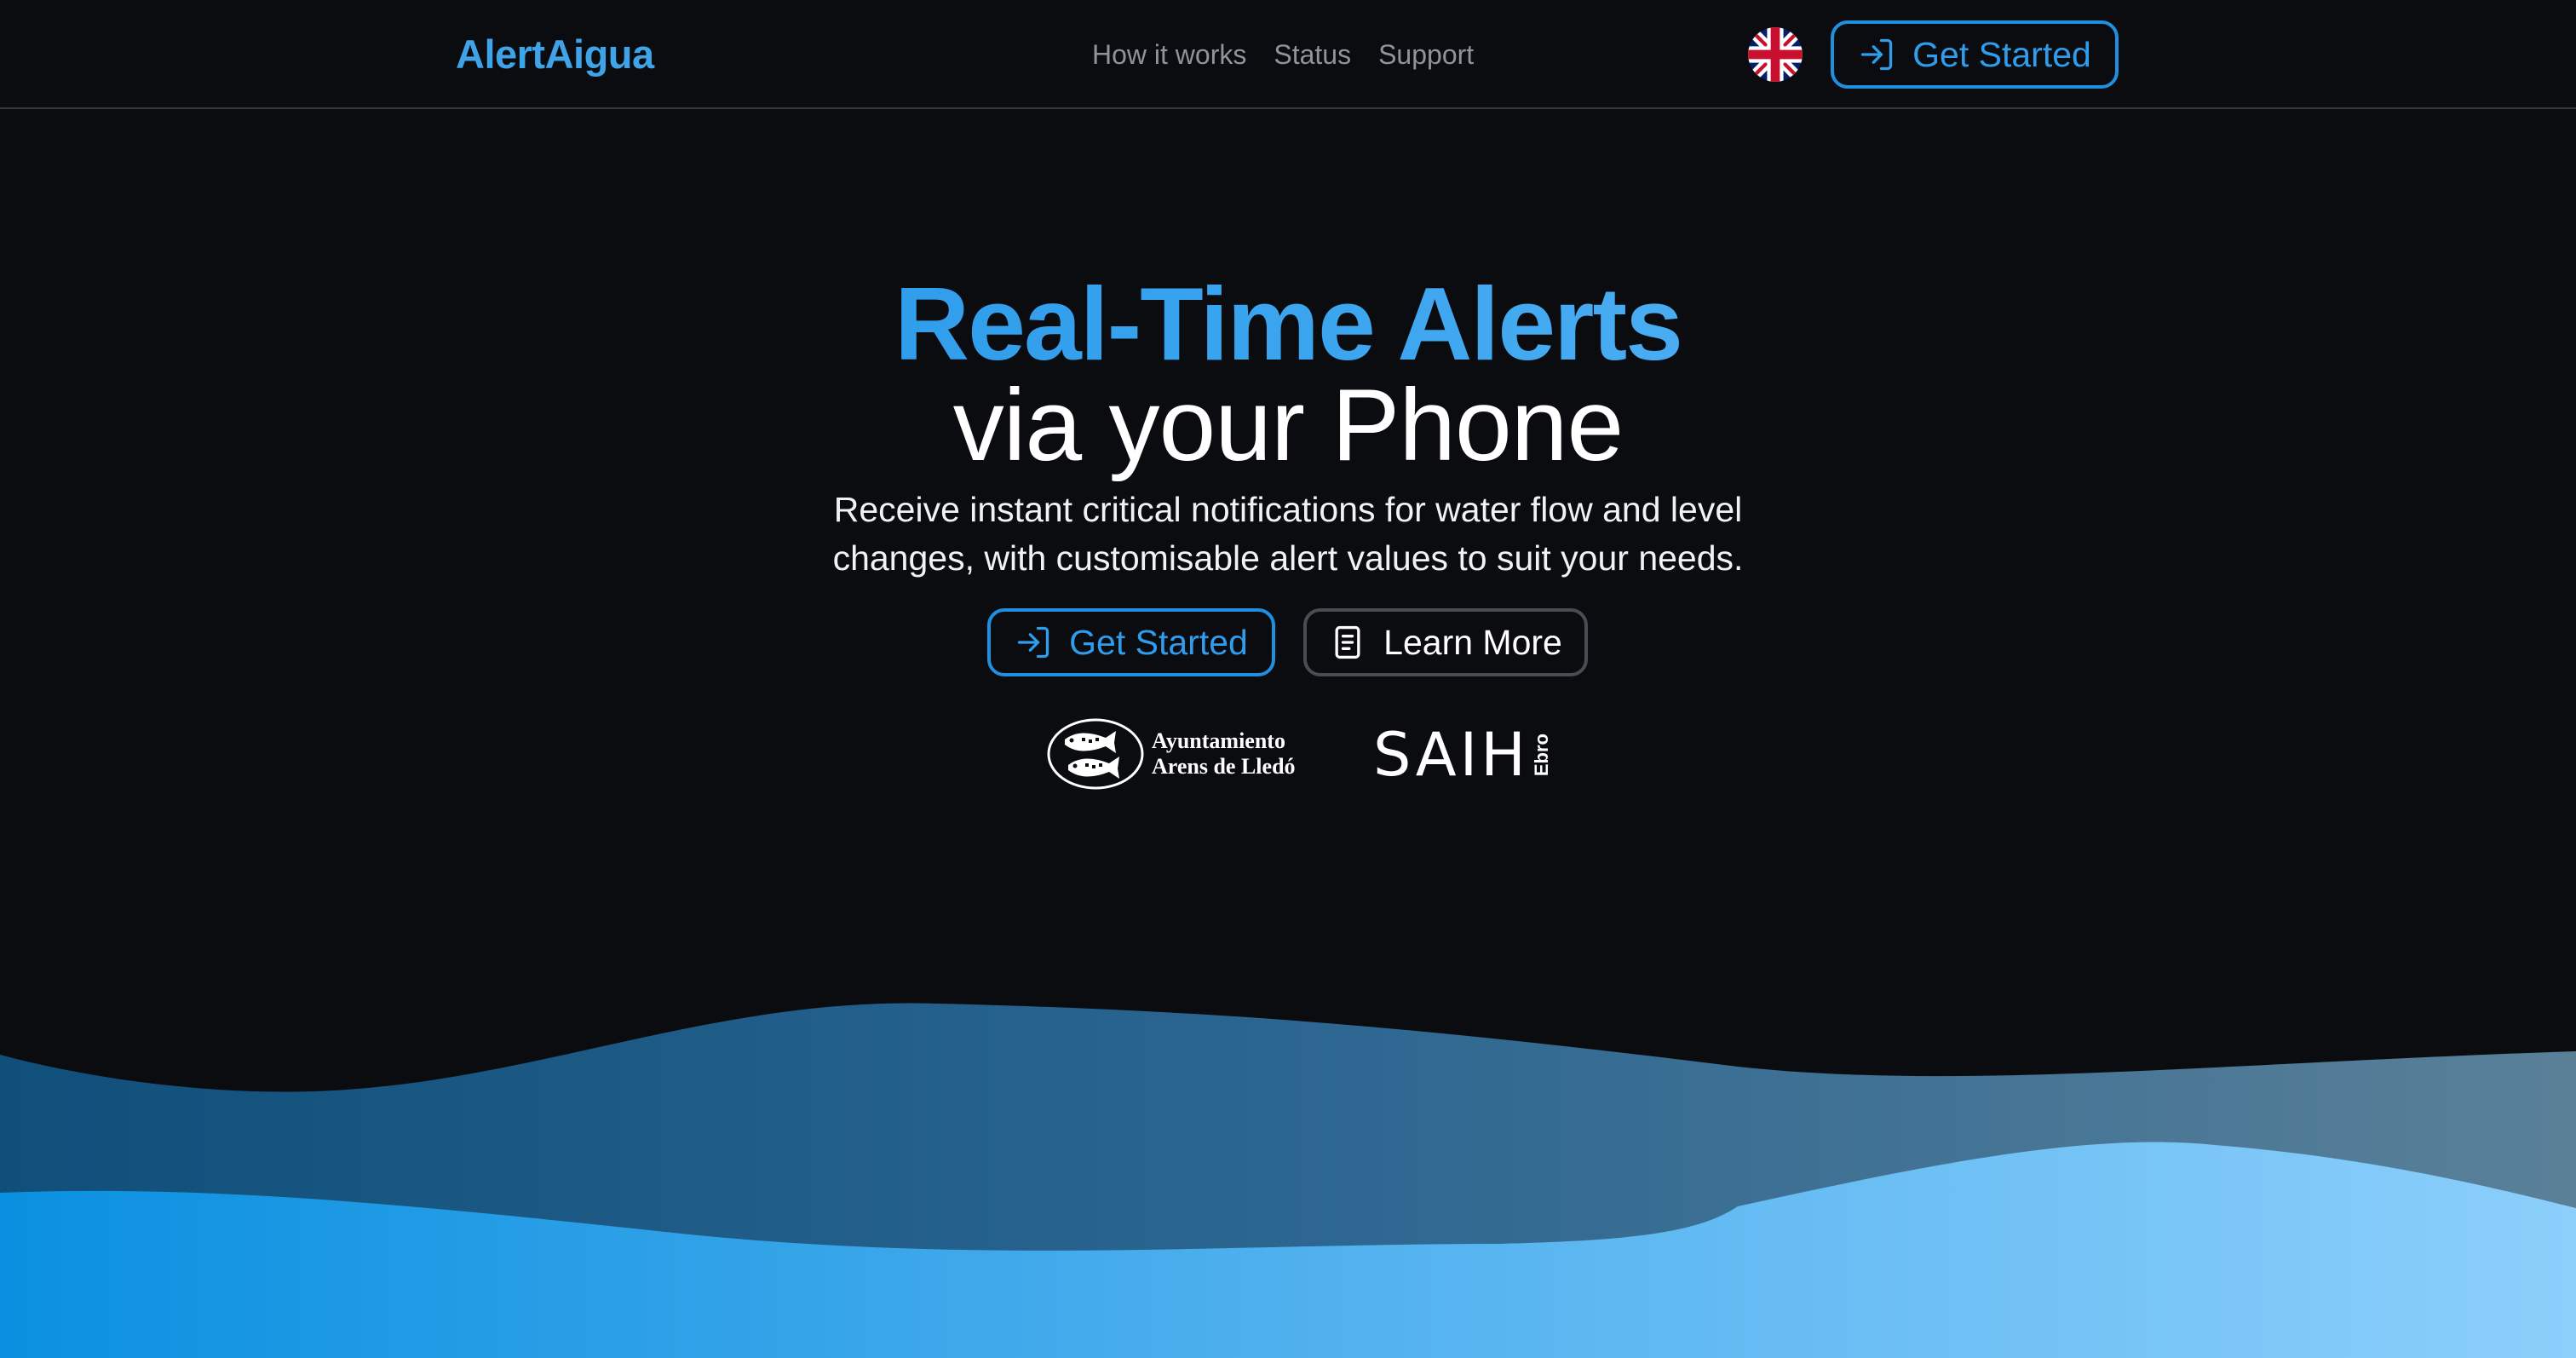  What do you see at coordinates (1426, 55) in the screenshot?
I see `nav-link-support: Support` at bounding box center [1426, 55].